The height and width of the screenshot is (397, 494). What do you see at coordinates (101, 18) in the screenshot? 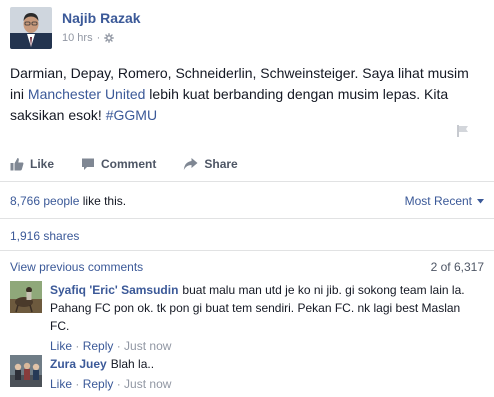
I see `author-name: Najib Razak` at bounding box center [101, 18].